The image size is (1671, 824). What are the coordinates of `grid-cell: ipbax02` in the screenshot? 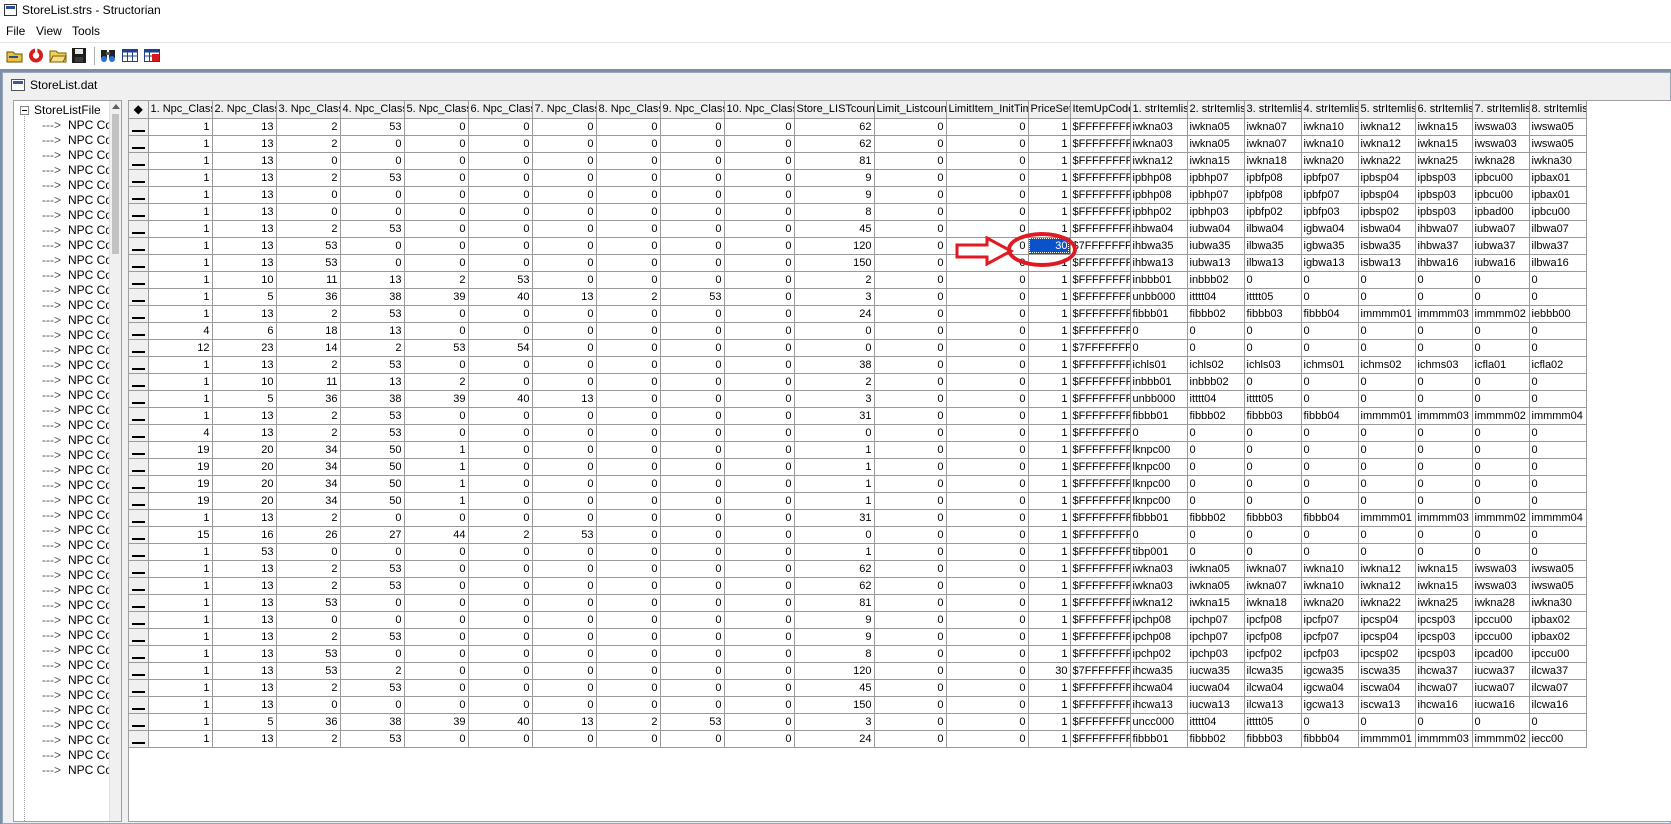 It's located at (1558, 620).